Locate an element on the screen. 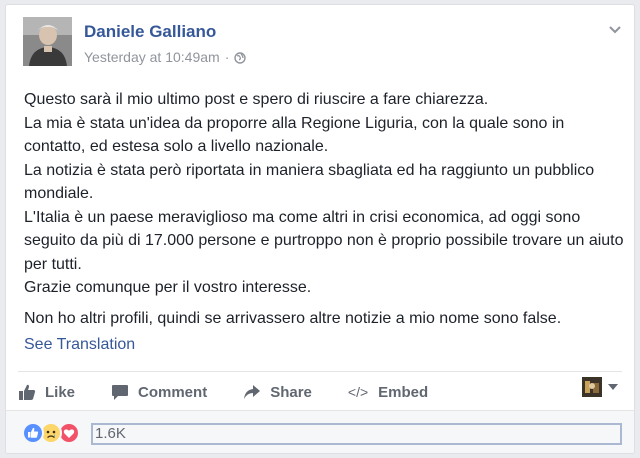  code-icon: </> is located at coordinates (358, 392).